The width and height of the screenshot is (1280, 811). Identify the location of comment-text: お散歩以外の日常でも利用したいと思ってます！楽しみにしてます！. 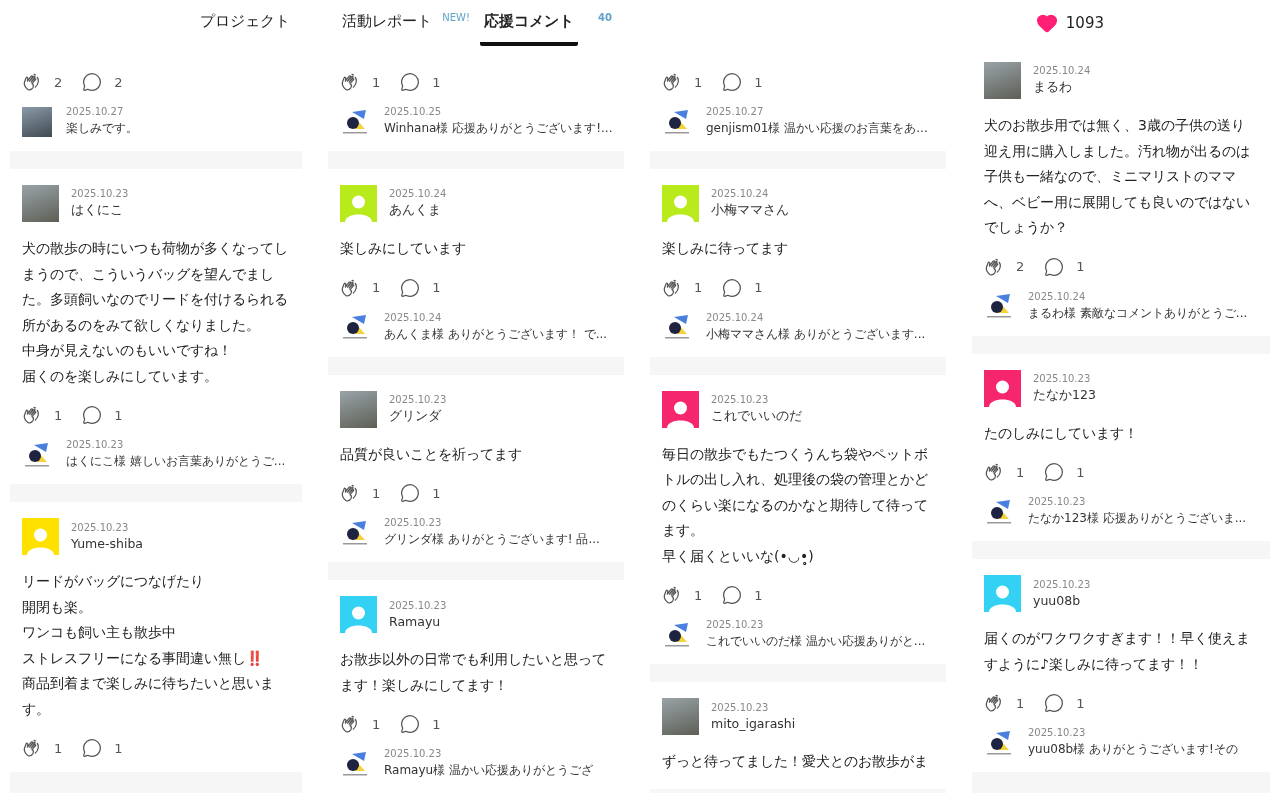
(473, 672).